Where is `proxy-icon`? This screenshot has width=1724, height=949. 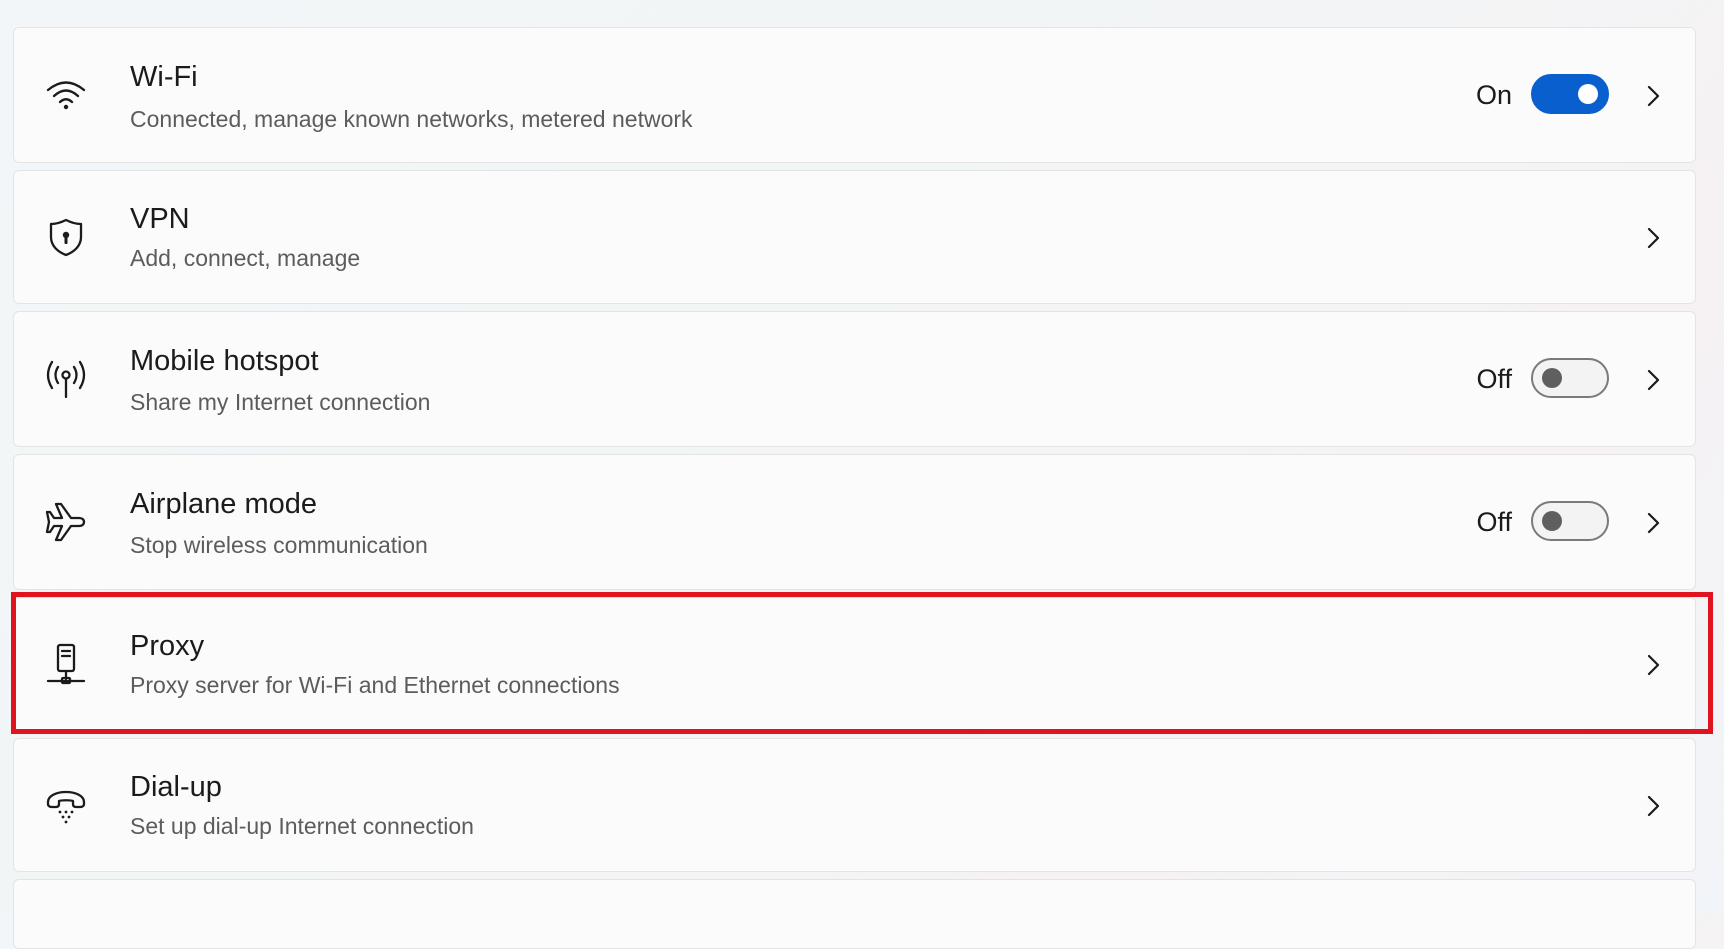 proxy-icon is located at coordinates (66, 664).